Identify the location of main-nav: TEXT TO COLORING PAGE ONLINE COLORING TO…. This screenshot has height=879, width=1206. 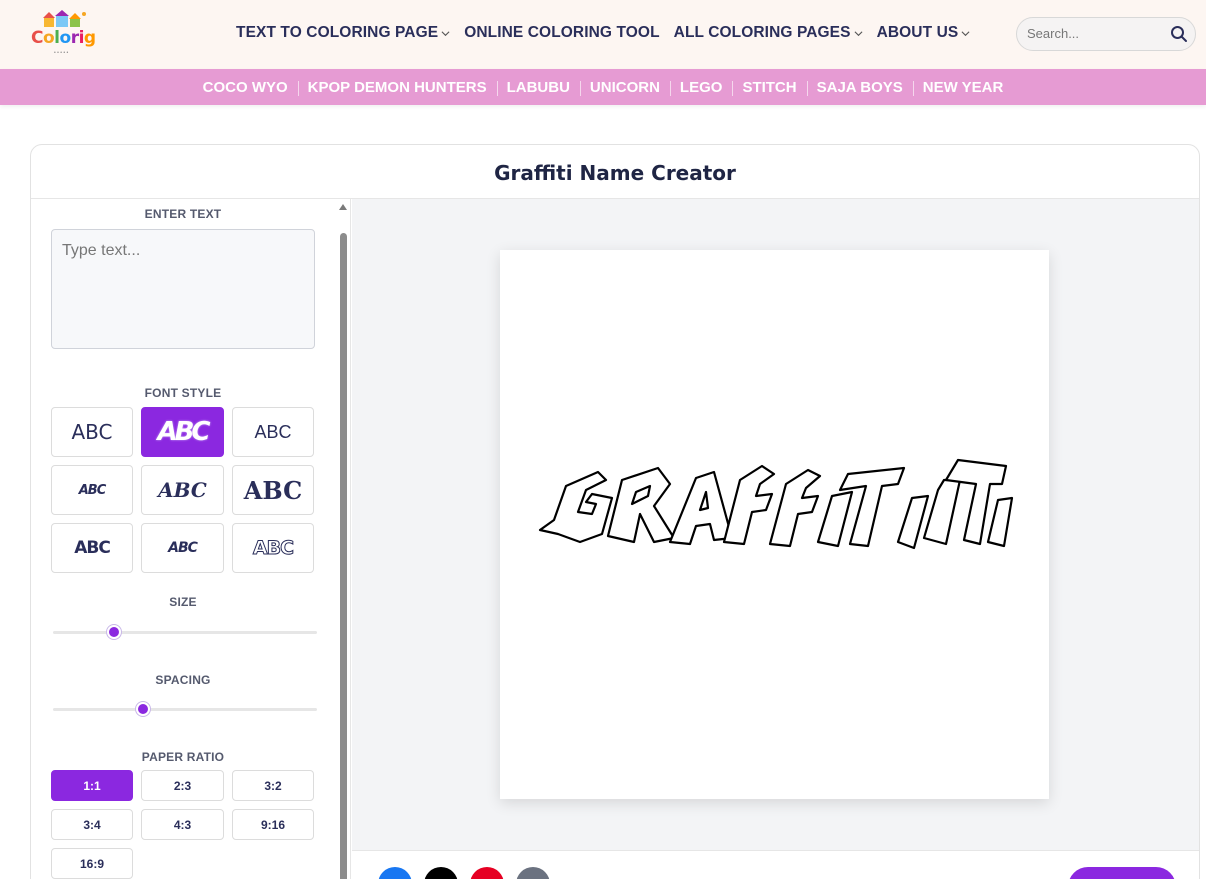
(610, 33).